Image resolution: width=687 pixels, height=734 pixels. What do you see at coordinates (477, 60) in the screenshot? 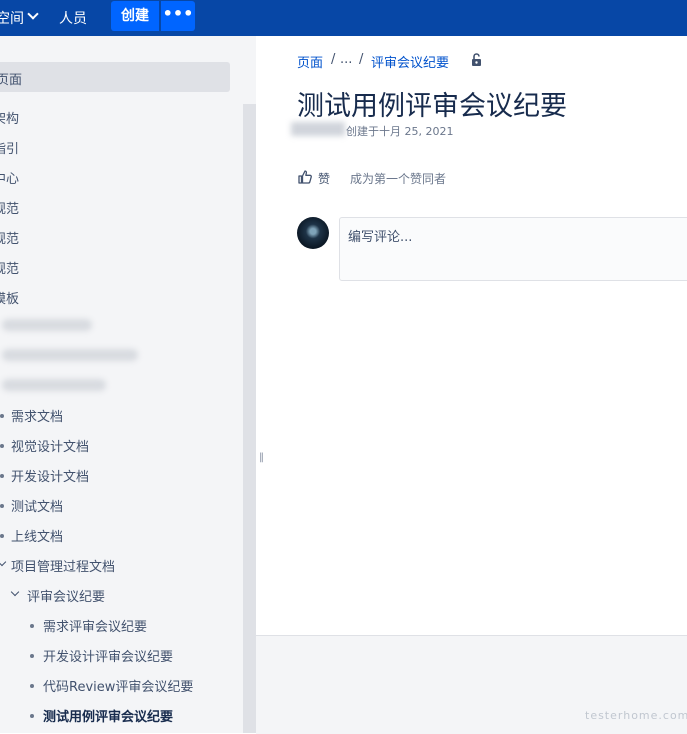
I see `unlock-icon` at bounding box center [477, 60].